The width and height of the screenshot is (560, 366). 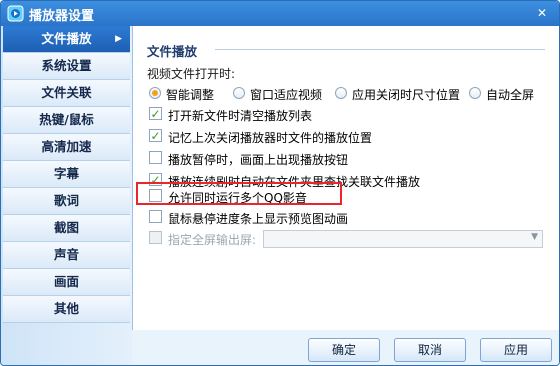 I want to click on section-title: 文件播放, so click(x=172, y=51).